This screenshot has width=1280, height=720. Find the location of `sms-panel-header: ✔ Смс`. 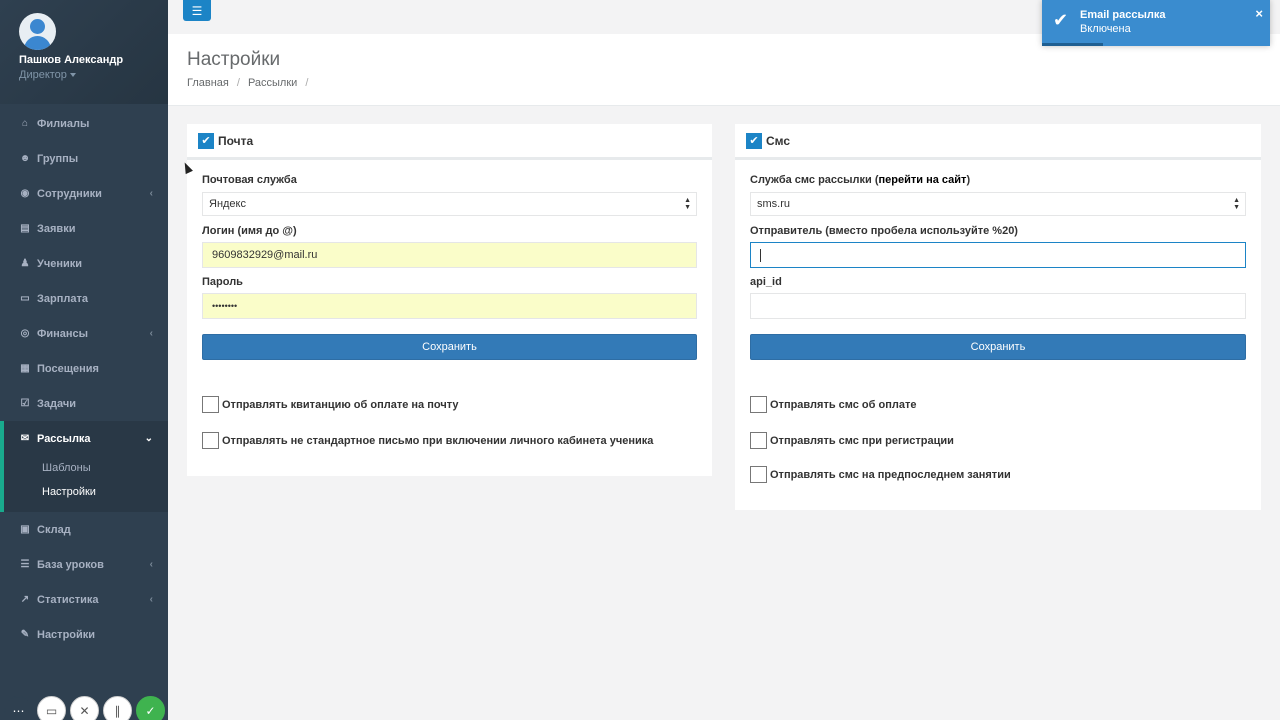

sms-panel-header: ✔ Смс is located at coordinates (998, 142).